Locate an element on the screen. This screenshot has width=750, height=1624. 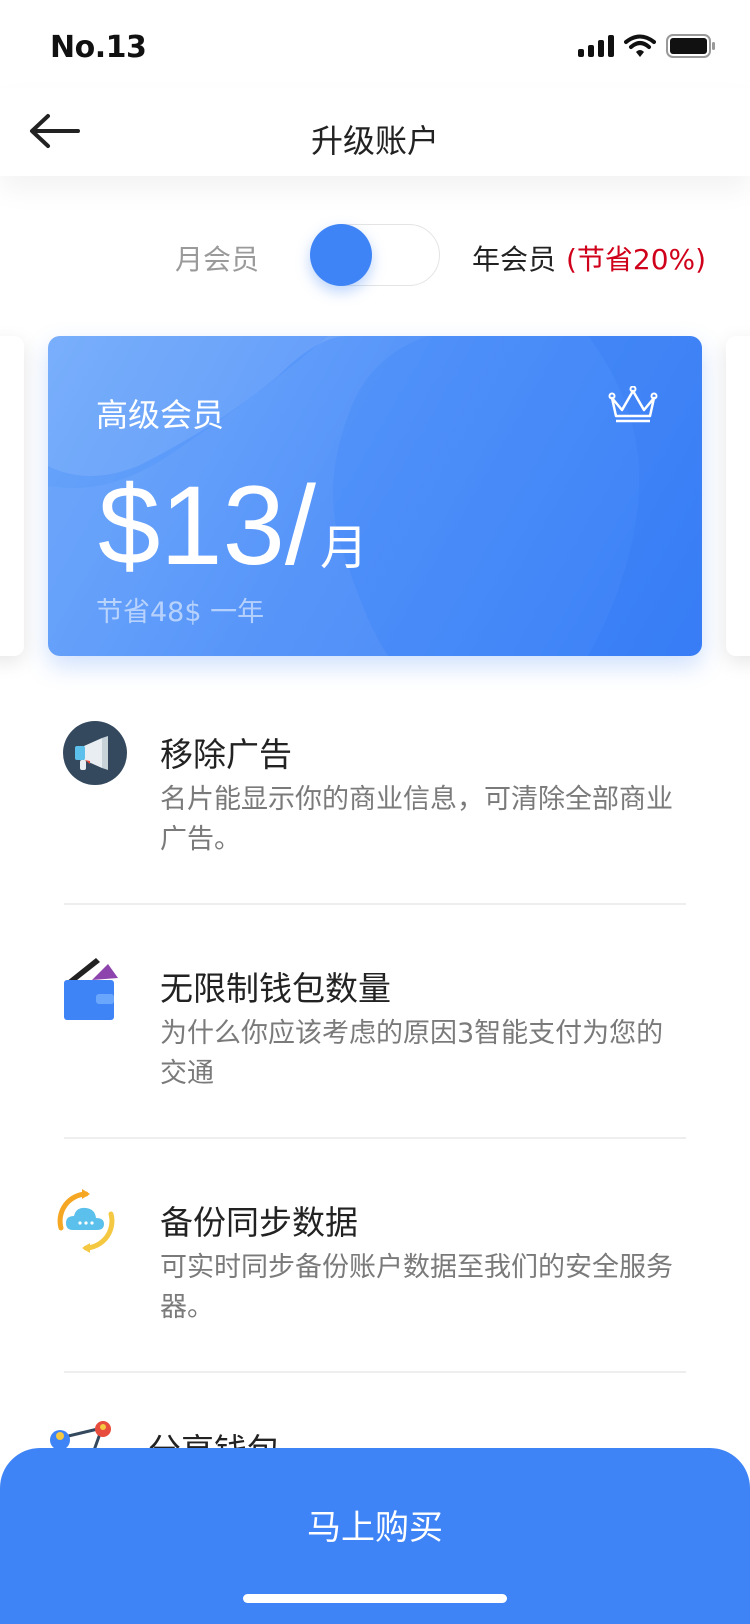
megaphone-icon is located at coordinates (95, 753).